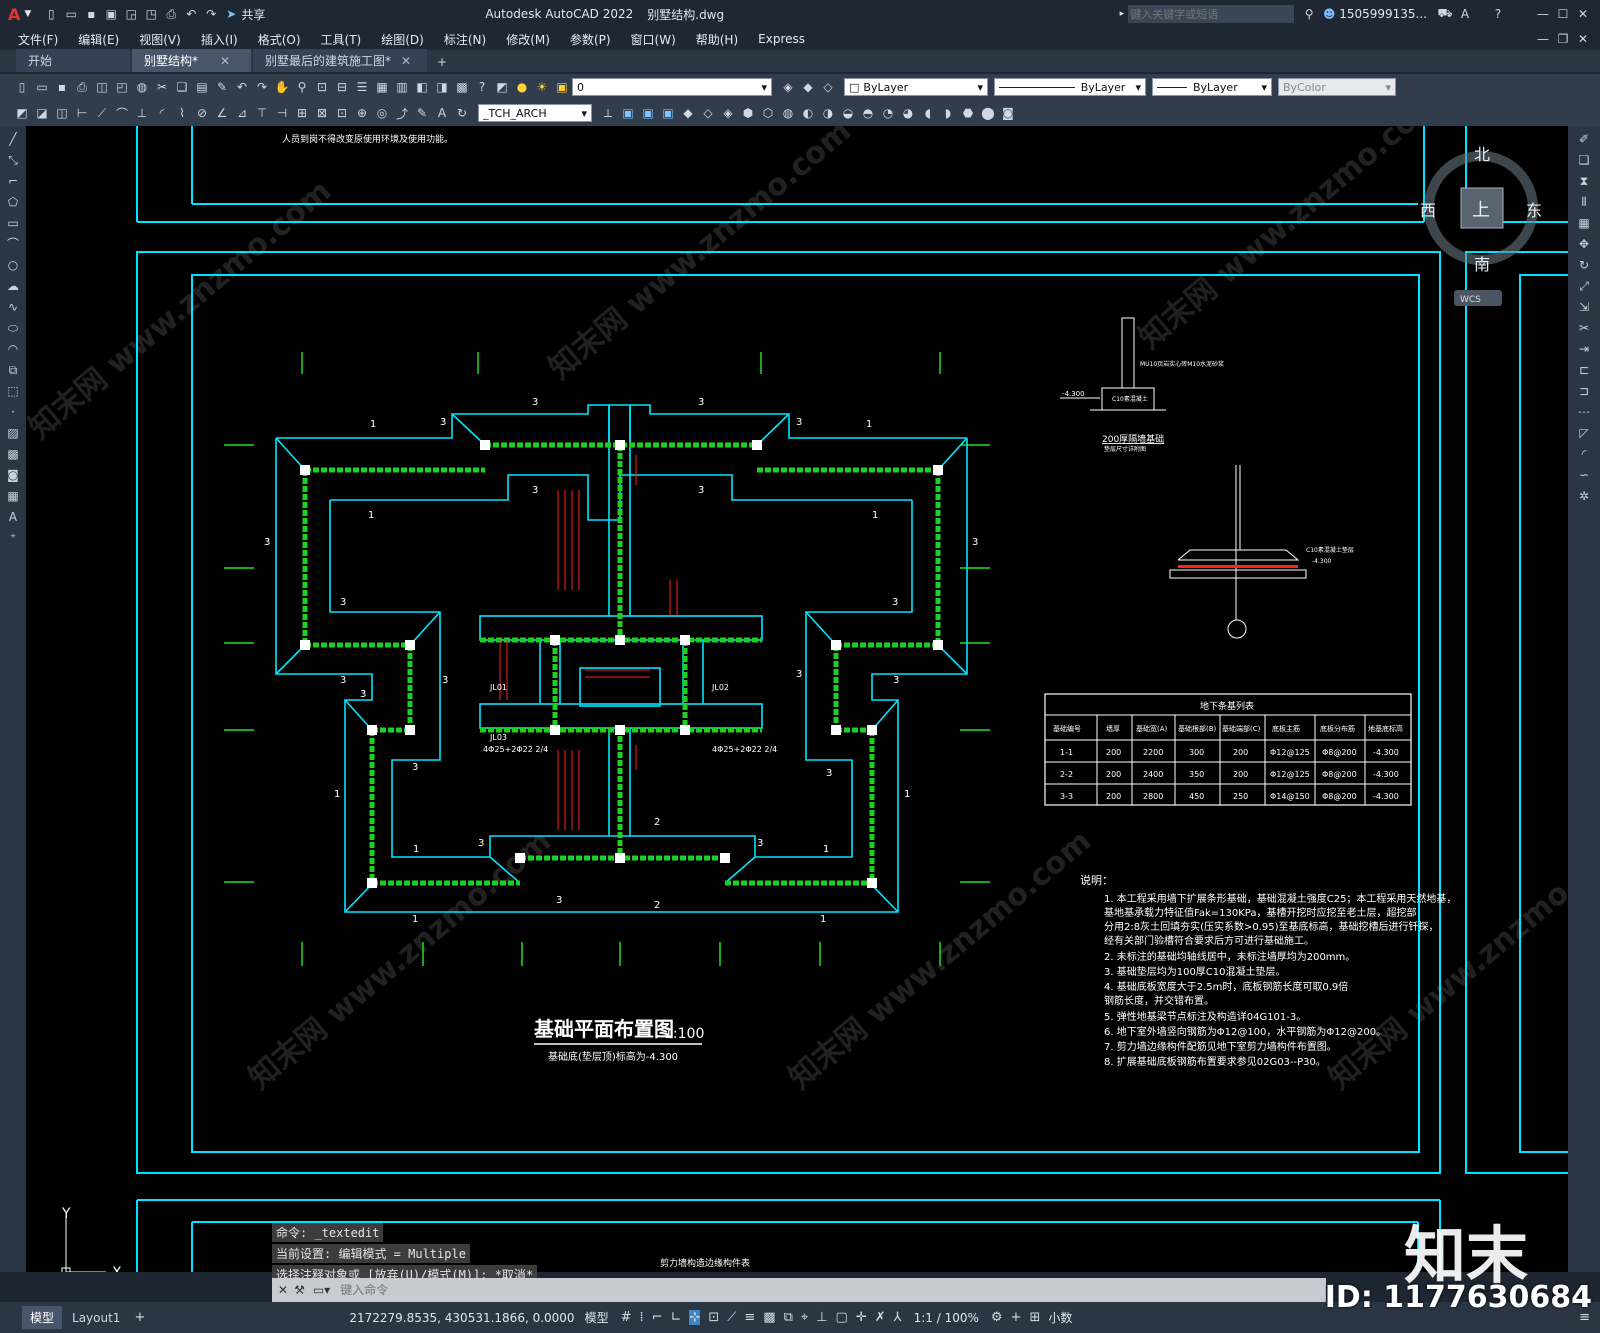 Image resolution: width=1600 pixels, height=1333 pixels. I want to click on 3d-shape-icon: ◐, so click(808, 113).